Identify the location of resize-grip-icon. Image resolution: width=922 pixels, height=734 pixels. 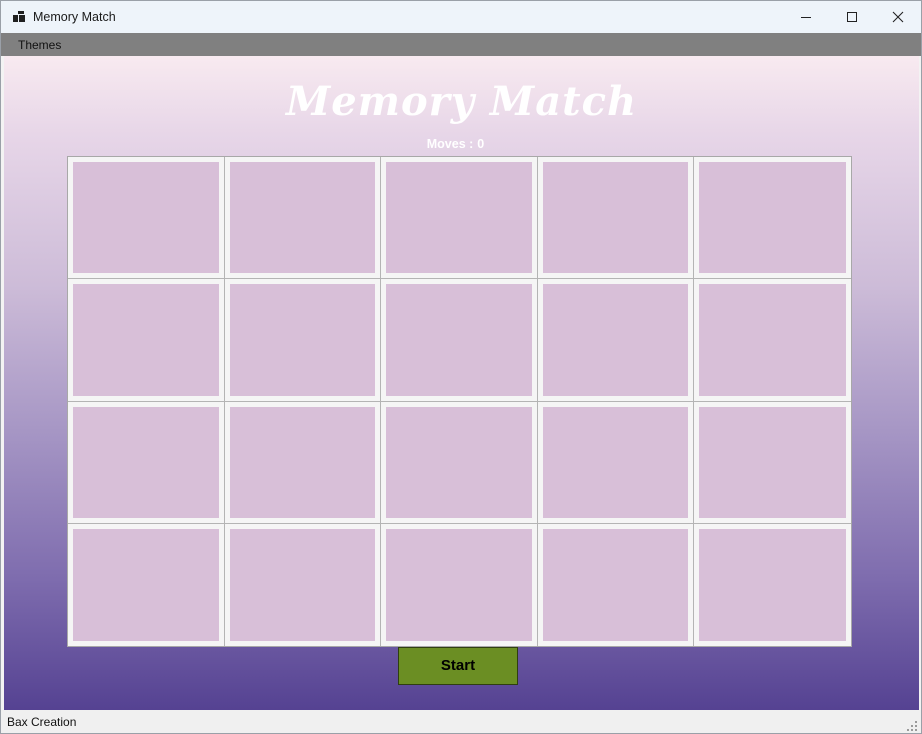
(912, 726).